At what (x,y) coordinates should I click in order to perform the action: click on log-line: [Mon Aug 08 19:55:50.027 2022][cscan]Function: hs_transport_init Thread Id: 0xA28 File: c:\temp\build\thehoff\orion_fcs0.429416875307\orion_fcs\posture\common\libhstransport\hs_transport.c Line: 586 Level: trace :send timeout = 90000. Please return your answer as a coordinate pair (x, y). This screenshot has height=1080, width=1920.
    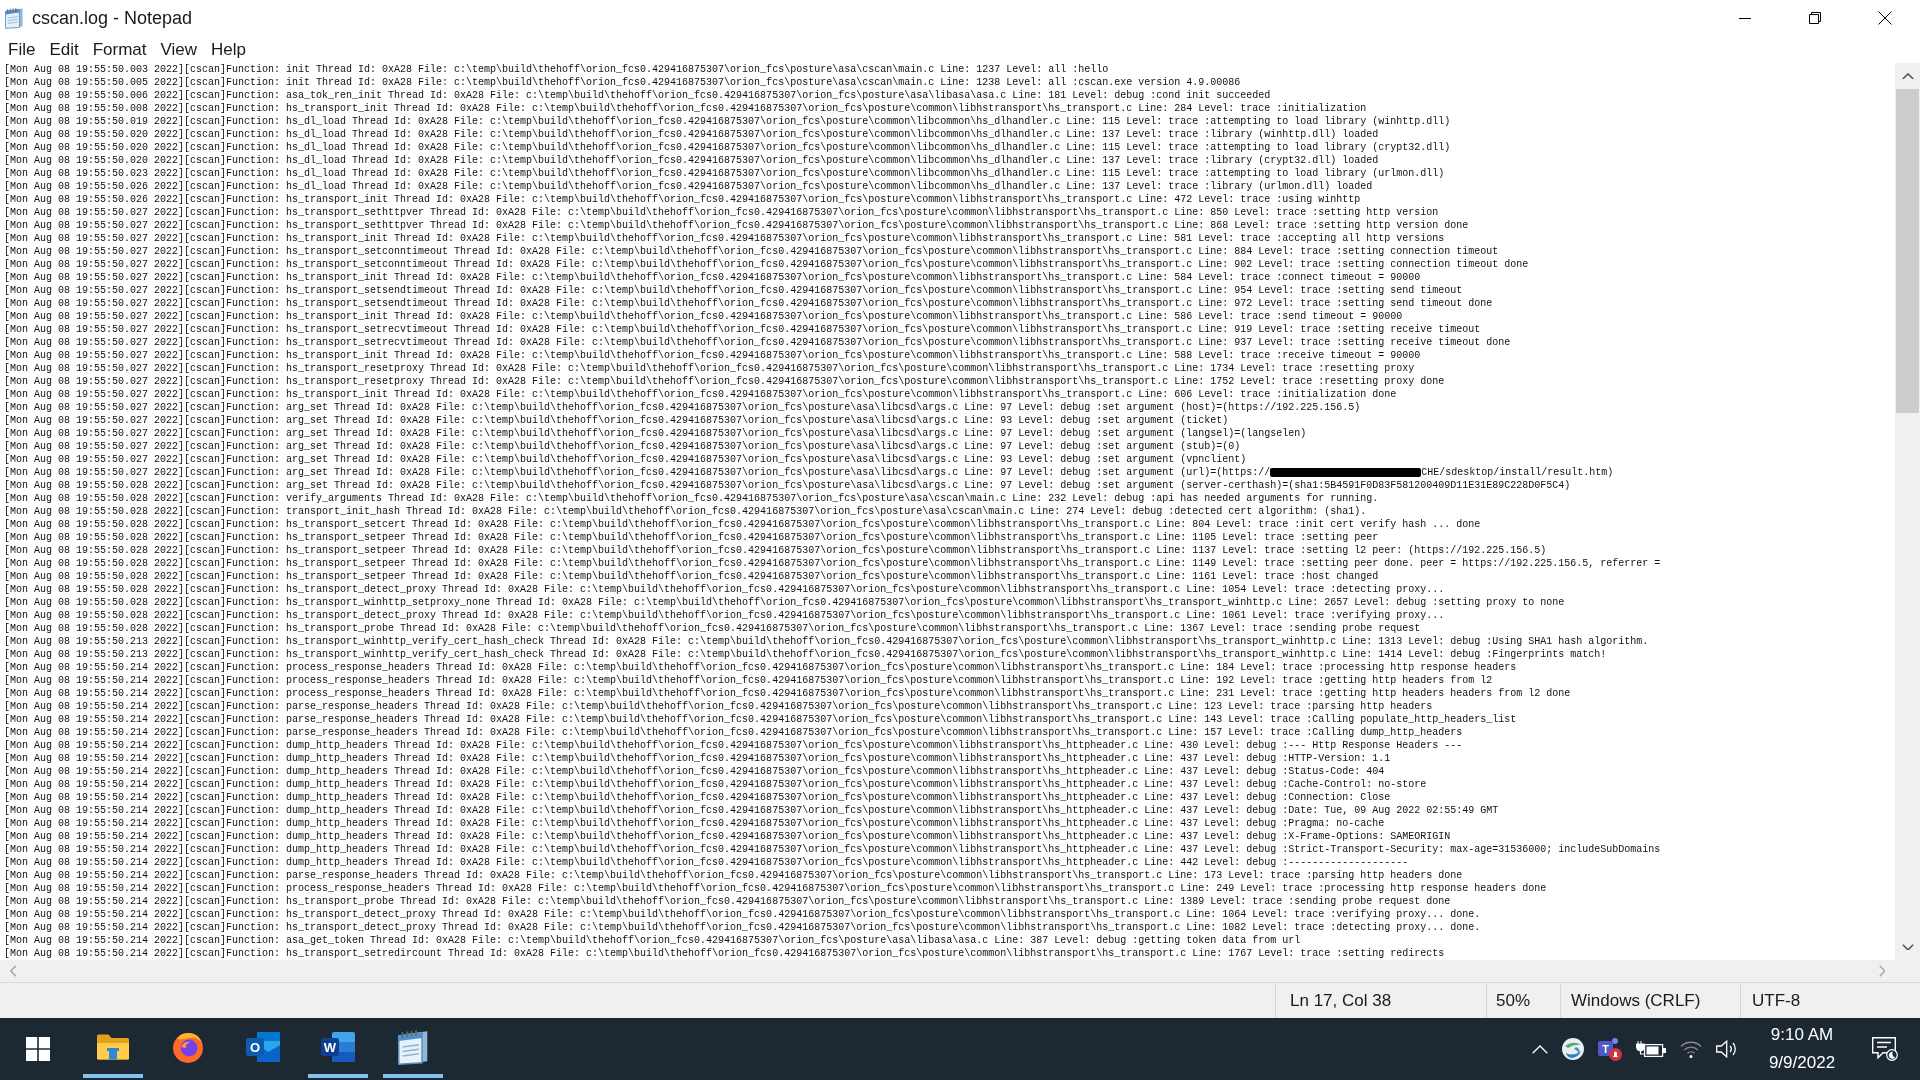
    Looking at the image, I should click on (704, 316).